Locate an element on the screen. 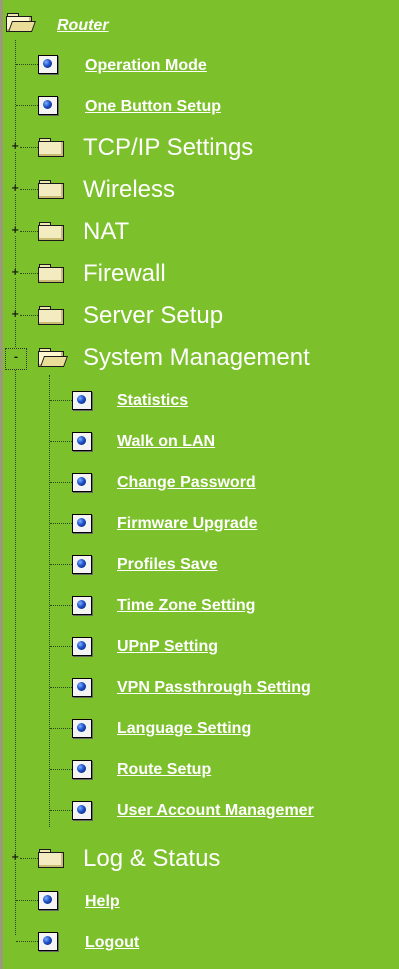  link-help: Help is located at coordinates (102, 902).